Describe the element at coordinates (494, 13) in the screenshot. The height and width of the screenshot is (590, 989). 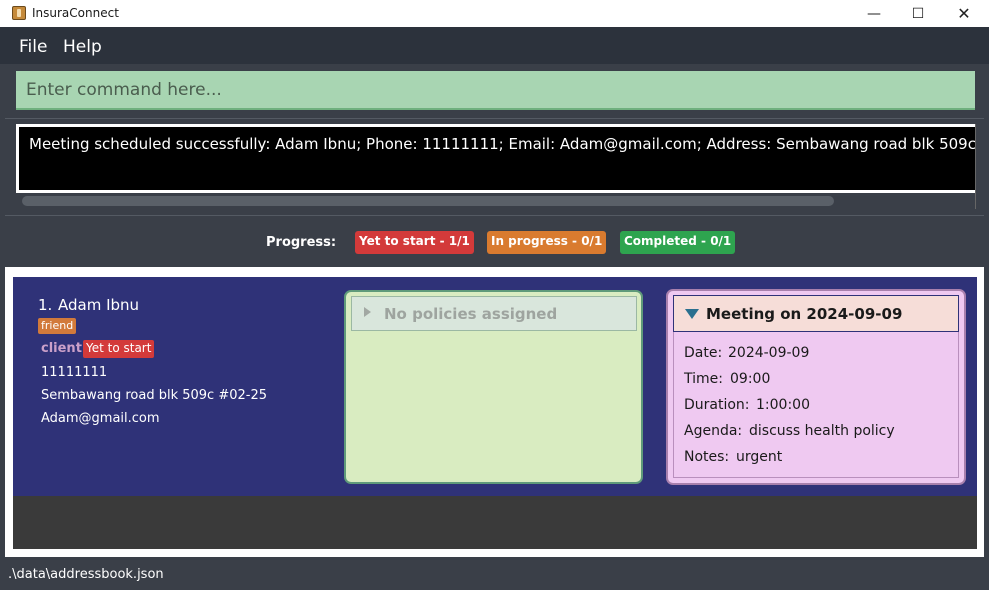
I see `title-bar` at that location.